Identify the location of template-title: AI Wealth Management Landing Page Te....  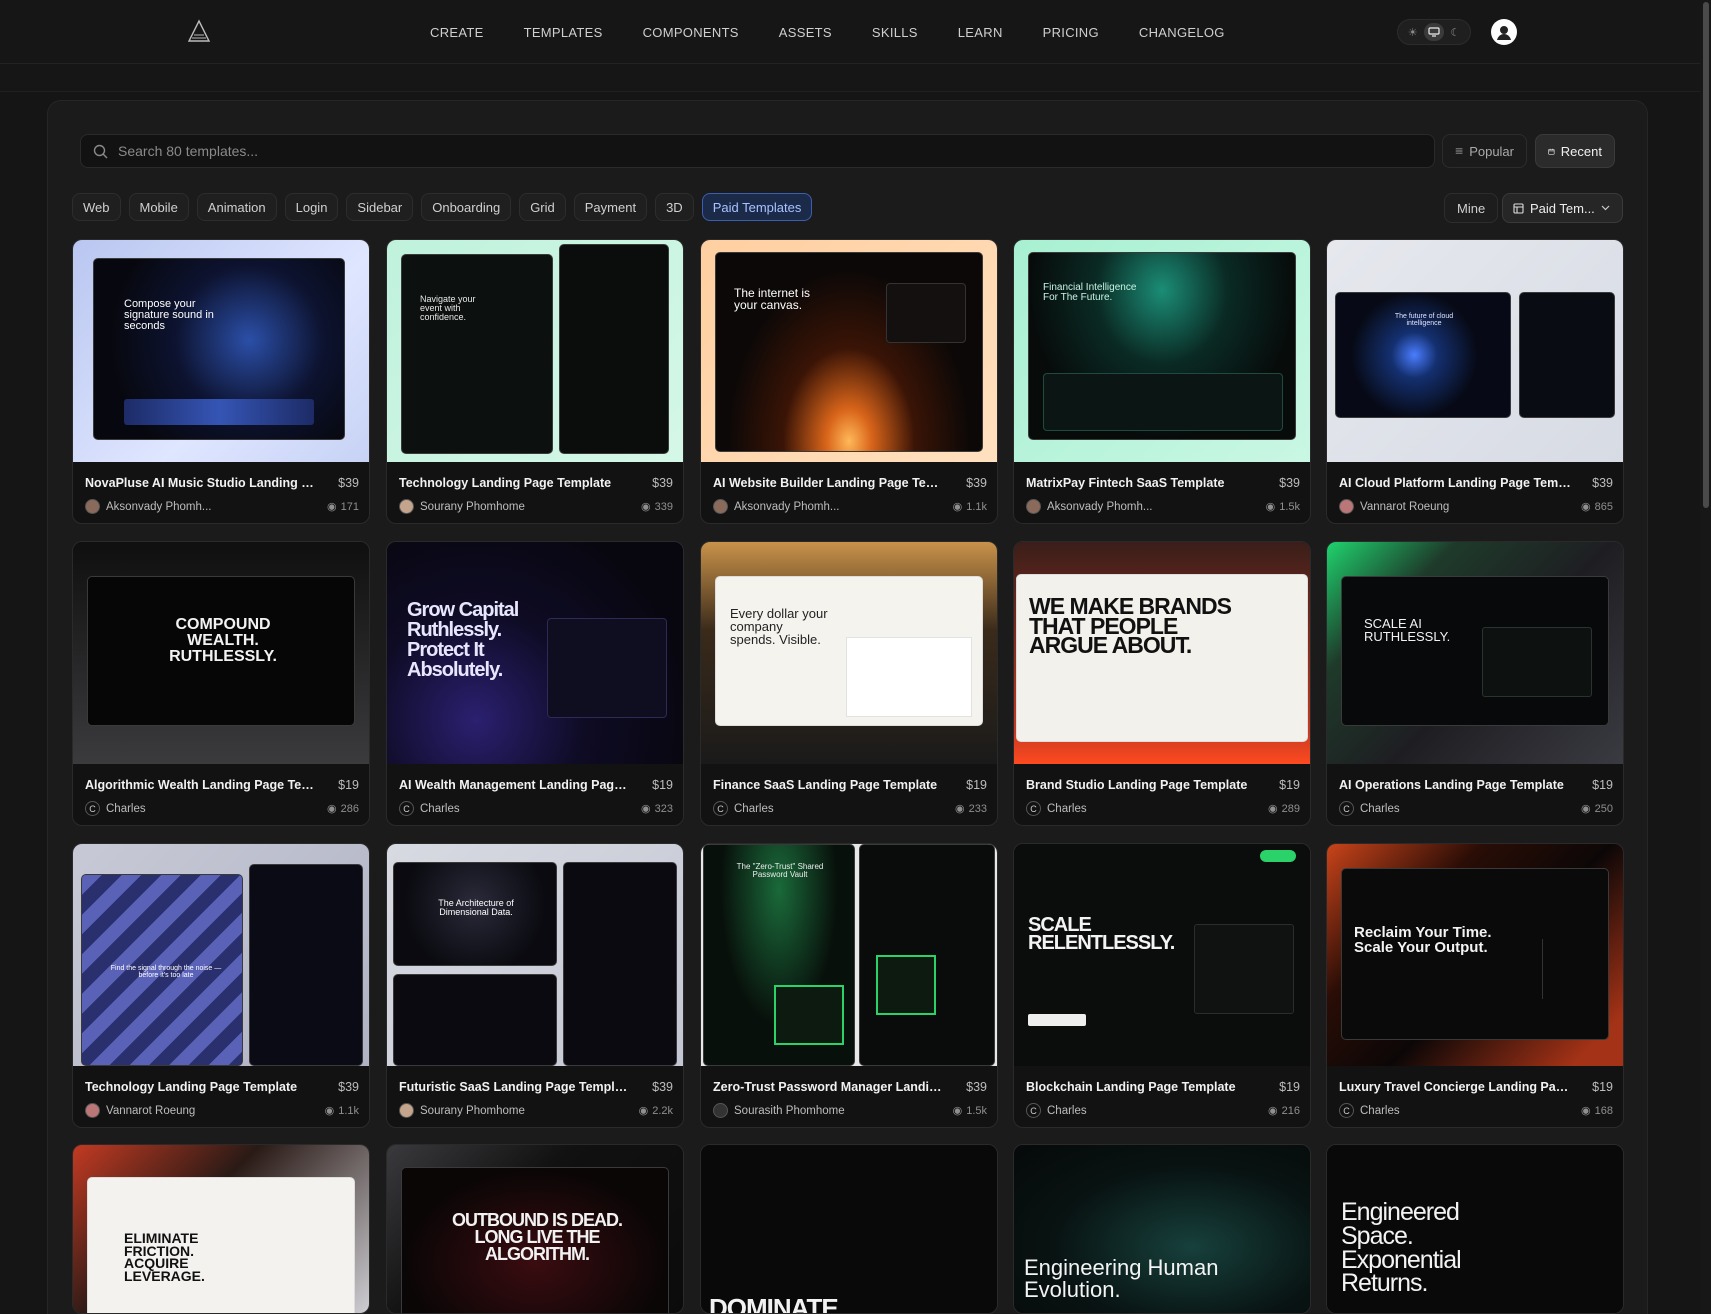
(515, 785).